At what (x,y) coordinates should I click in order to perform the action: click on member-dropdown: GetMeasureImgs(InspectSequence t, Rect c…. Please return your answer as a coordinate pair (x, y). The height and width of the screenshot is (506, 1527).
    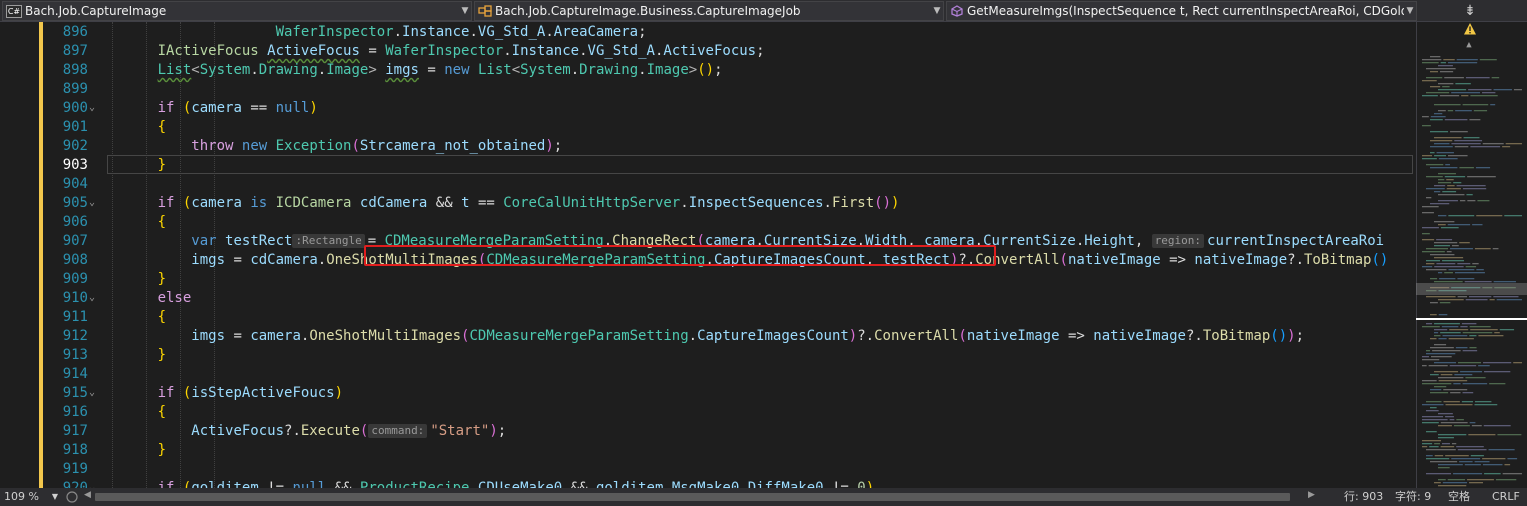
    Looking at the image, I should click on (1181, 11).